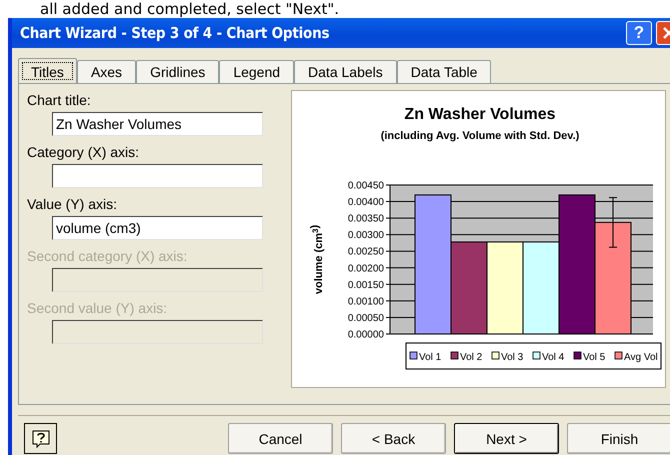  I want to click on legend-label: Vol 4, so click(553, 357).